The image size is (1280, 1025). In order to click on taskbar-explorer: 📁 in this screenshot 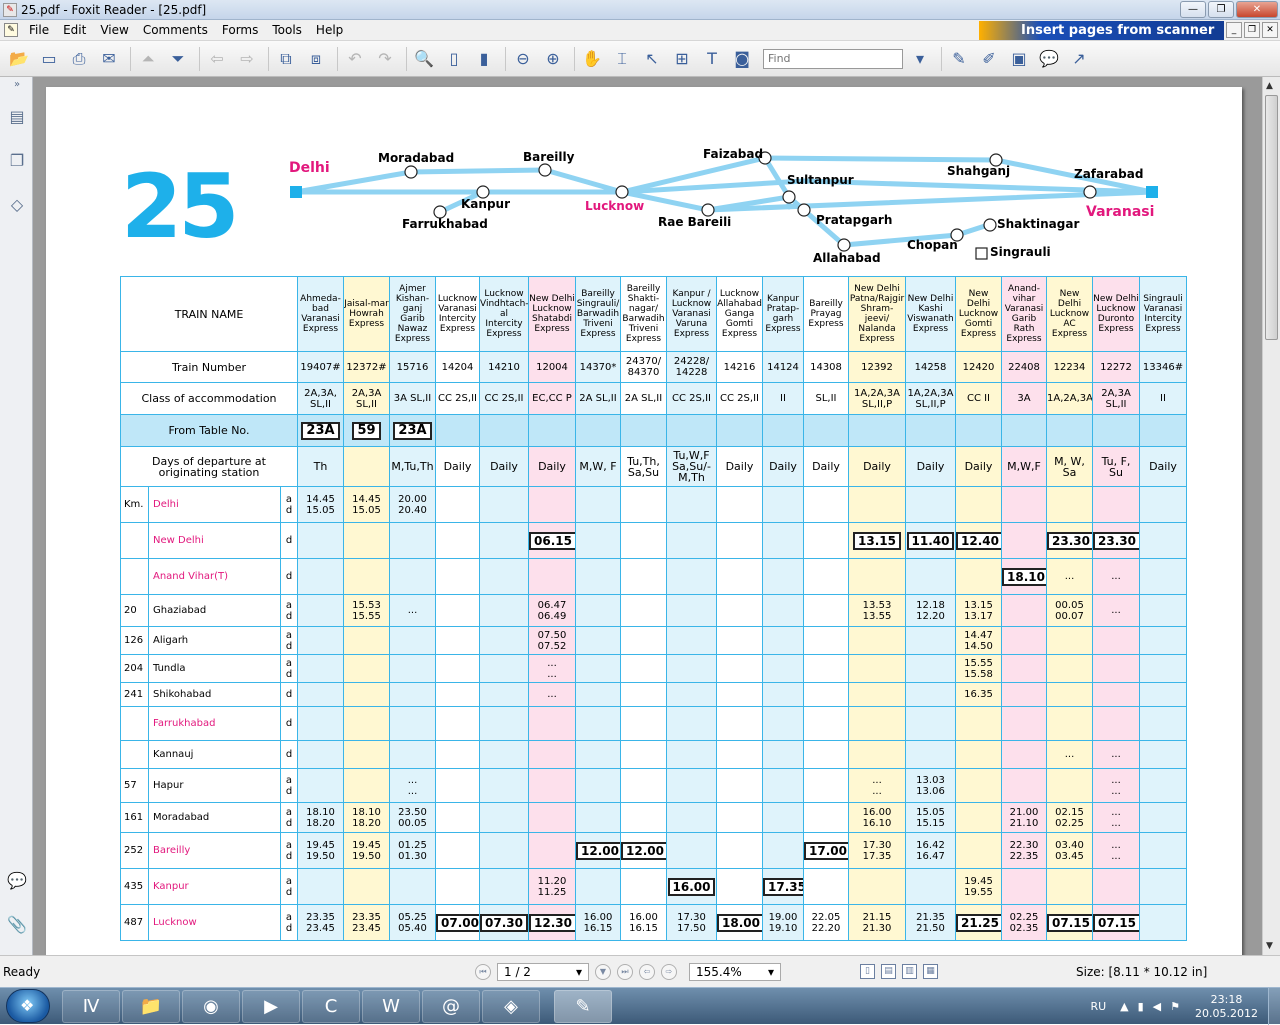, I will do `click(151, 1006)`.